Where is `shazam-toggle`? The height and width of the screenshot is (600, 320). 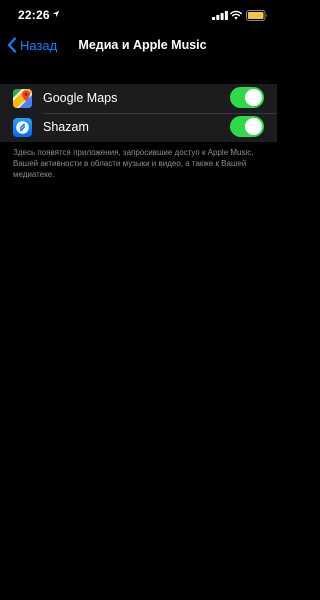 shazam-toggle is located at coordinates (247, 126).